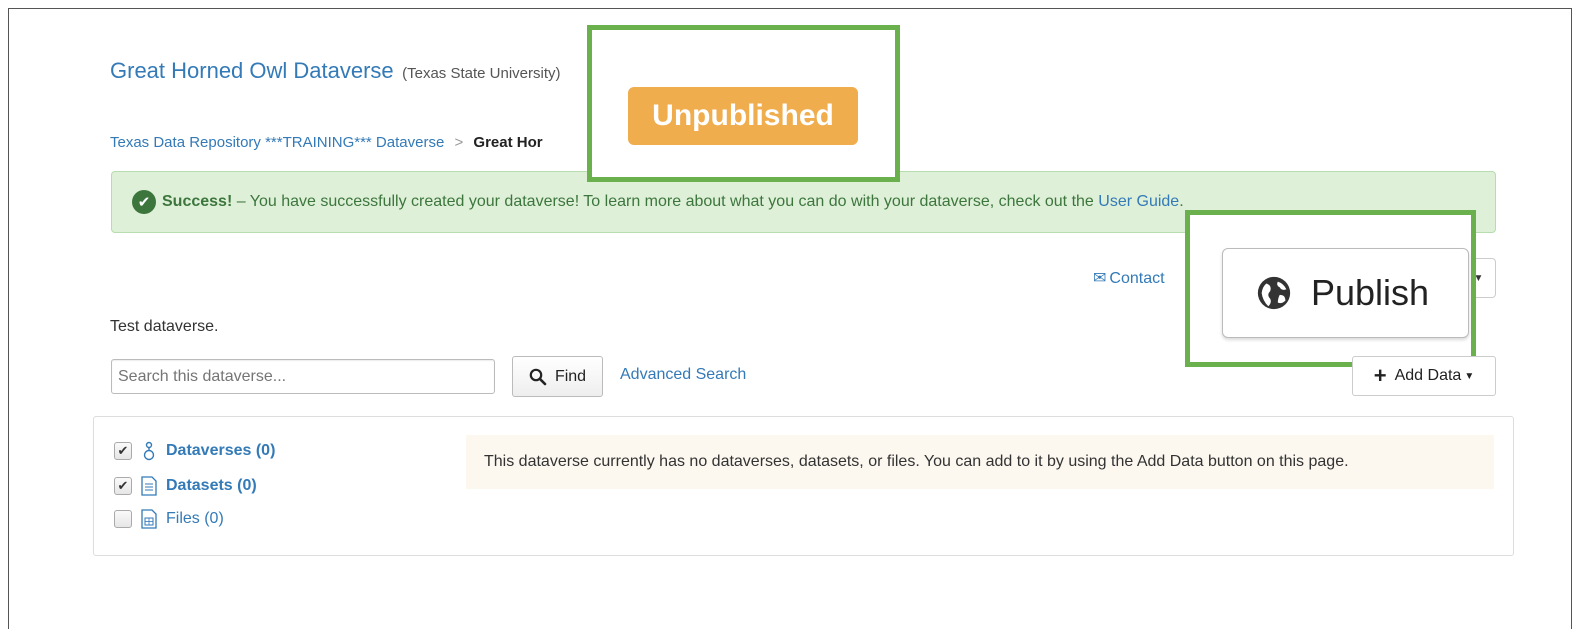 This screenshot has height=629, width=1572. Describe the element at coordinates (481, 73) in the screenshot. I see `dataverse-affiliation: (Texas State University)` at that location.